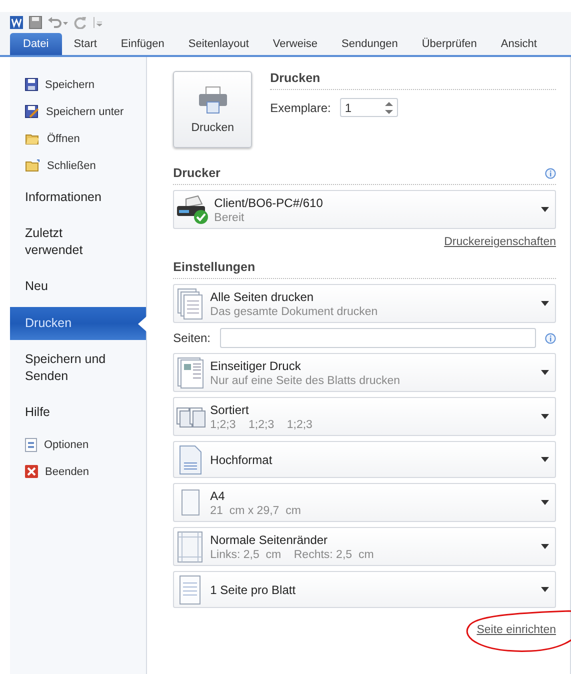 The width and height of the screenshot is (571, 674). Describe the element at coordinates (256, 510) in the screenshot. I see `option-description: 21 cm x 29,7 cm` at that location.